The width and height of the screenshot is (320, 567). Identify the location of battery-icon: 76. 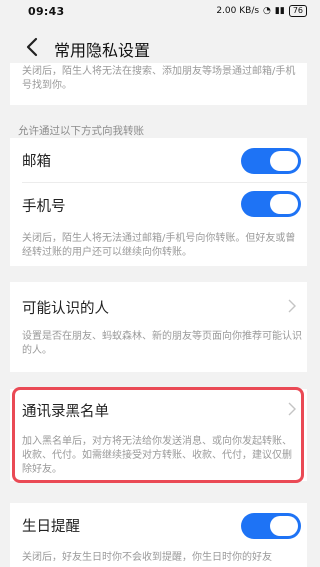
(297, 11).